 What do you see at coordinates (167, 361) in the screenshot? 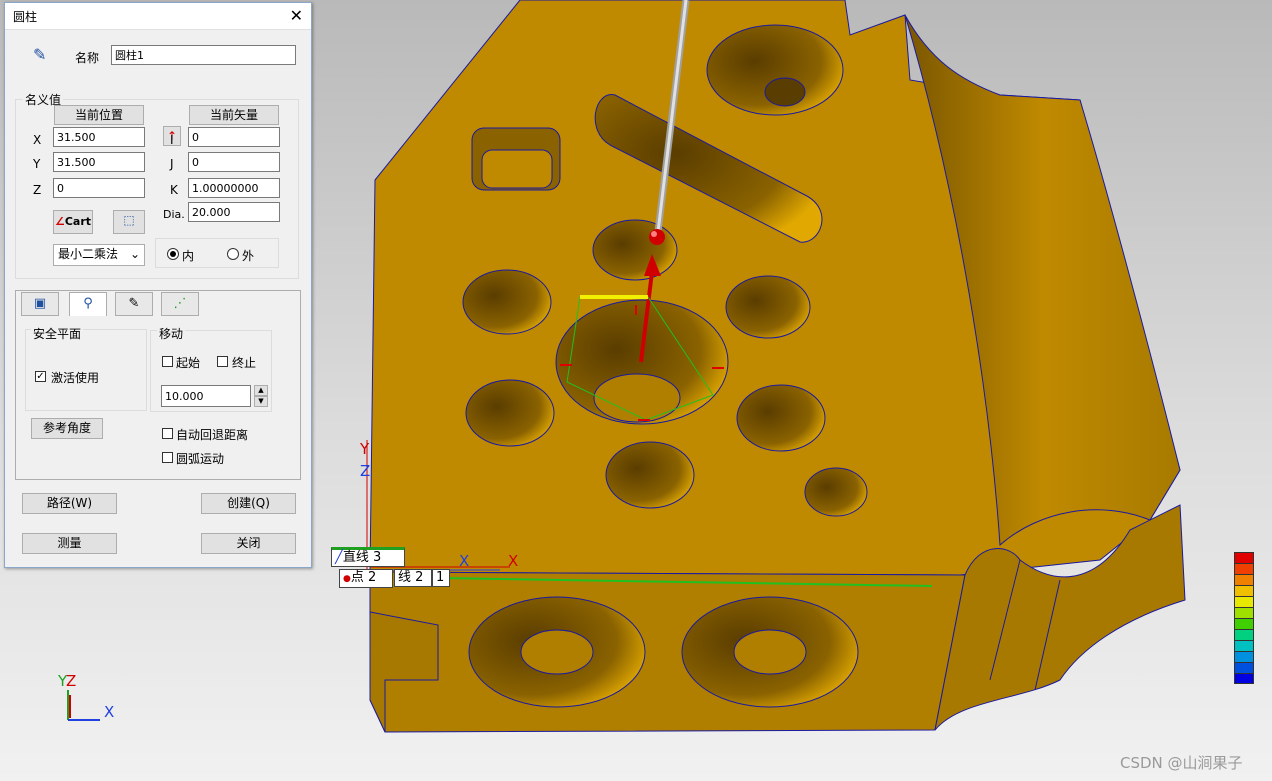
I see `start-checkbox` at bounding box center [167, 361].